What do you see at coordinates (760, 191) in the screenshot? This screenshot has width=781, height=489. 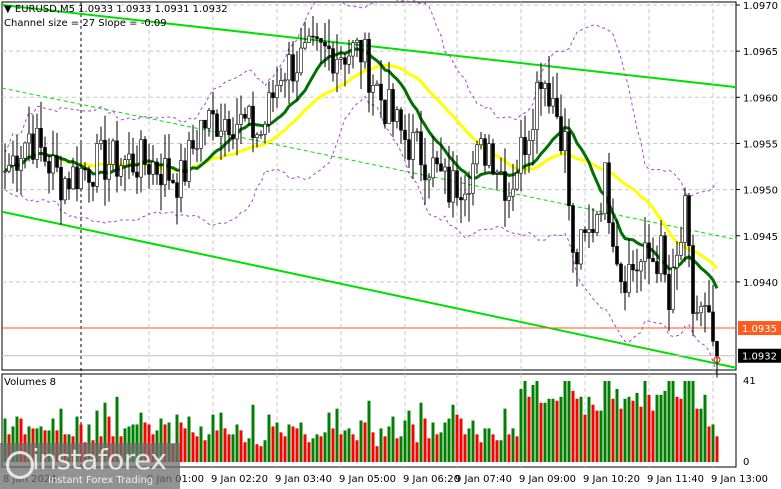 I see `y-tick-label: 1.0950` at bounding box center [760, 191].